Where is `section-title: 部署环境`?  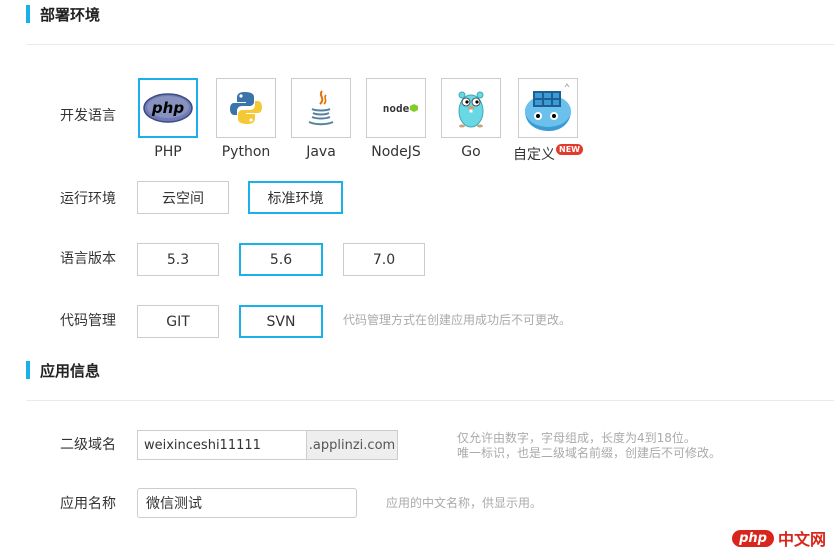 section-title: 部署环境 is located at coordinates (70, 14).